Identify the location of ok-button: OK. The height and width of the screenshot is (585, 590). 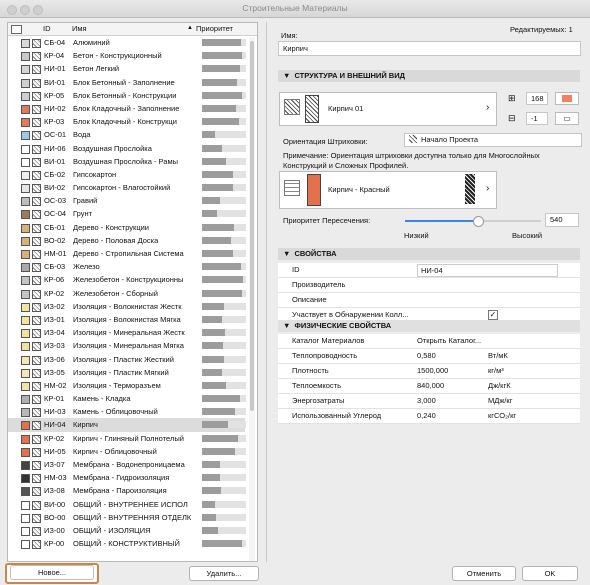
(550, 573).